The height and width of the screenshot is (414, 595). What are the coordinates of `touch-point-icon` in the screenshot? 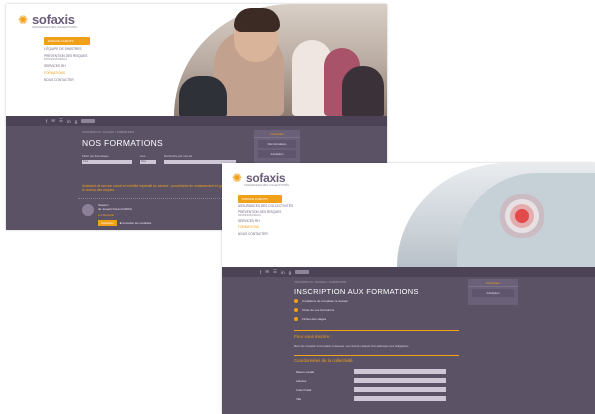 It's located at (522, 216).